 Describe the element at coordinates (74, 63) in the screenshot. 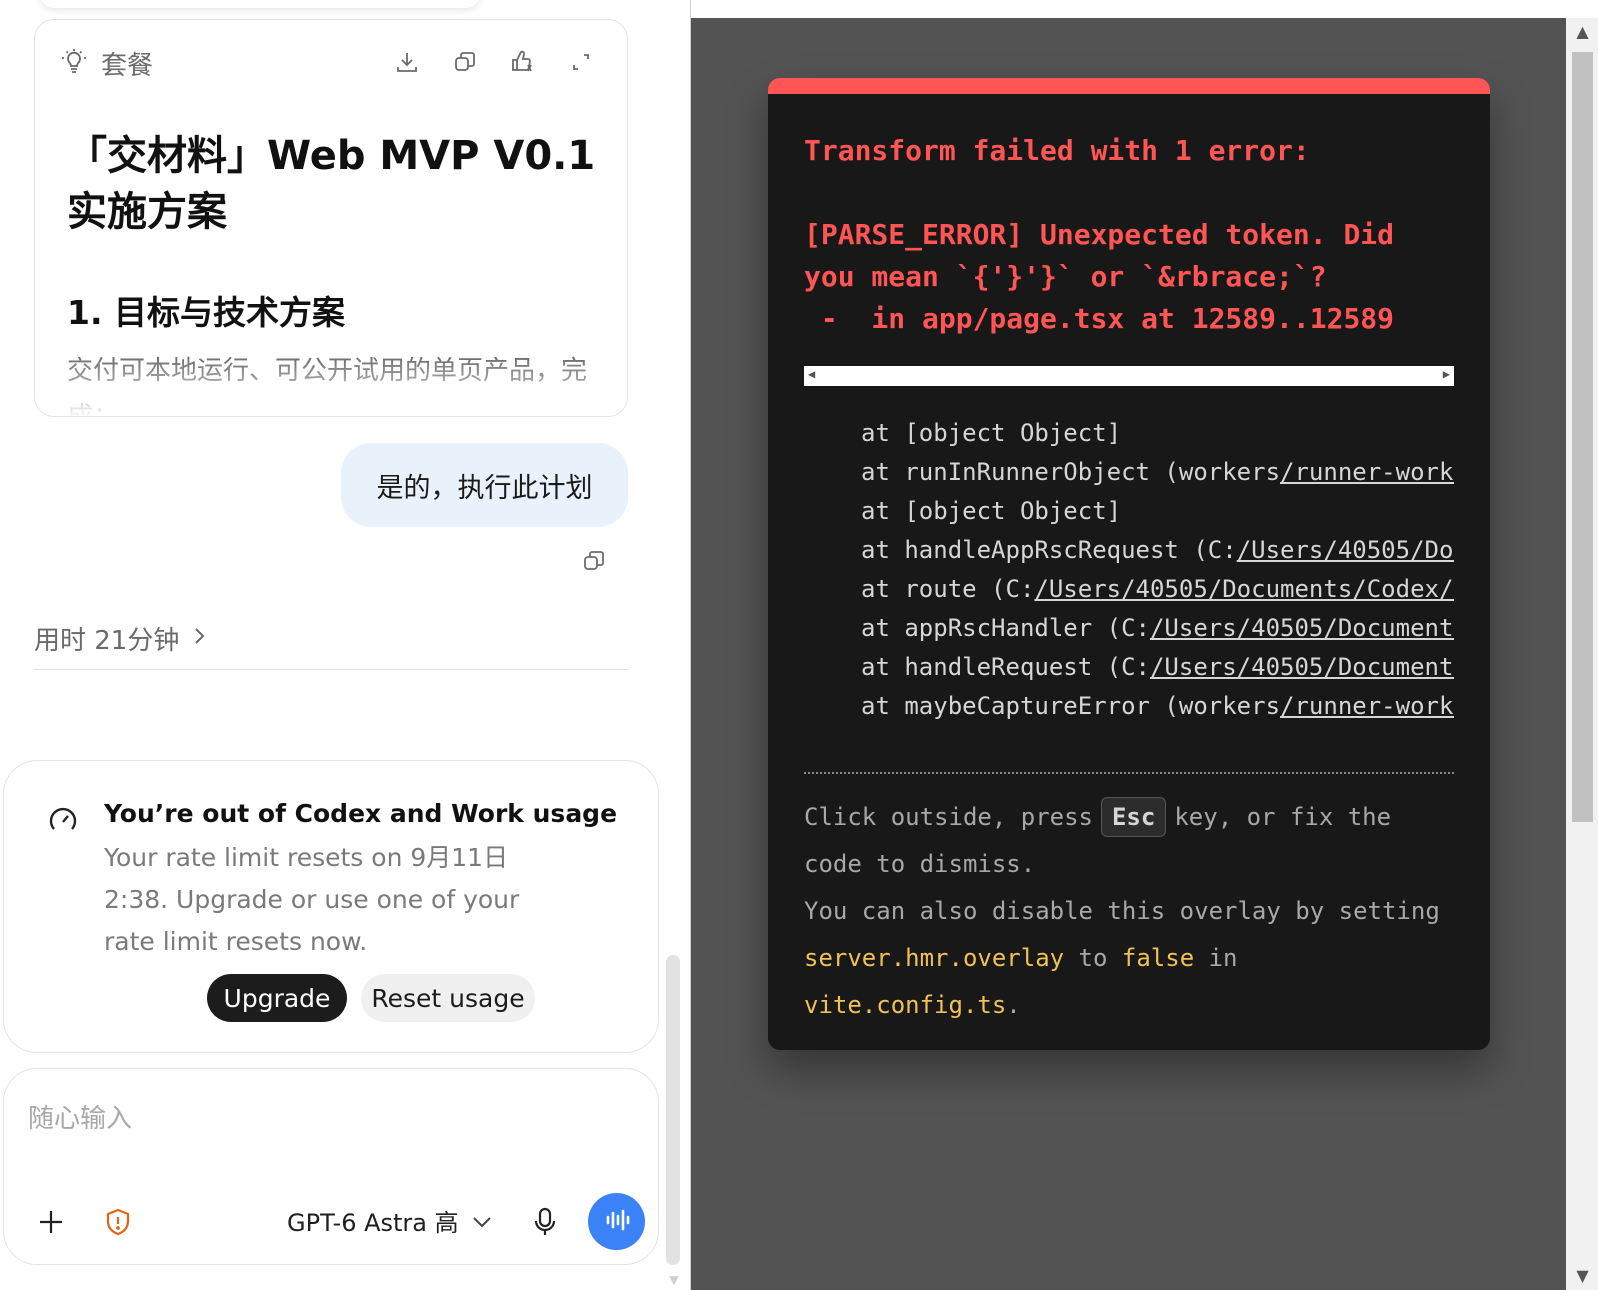

I see `lightbulb-icon` at that location.